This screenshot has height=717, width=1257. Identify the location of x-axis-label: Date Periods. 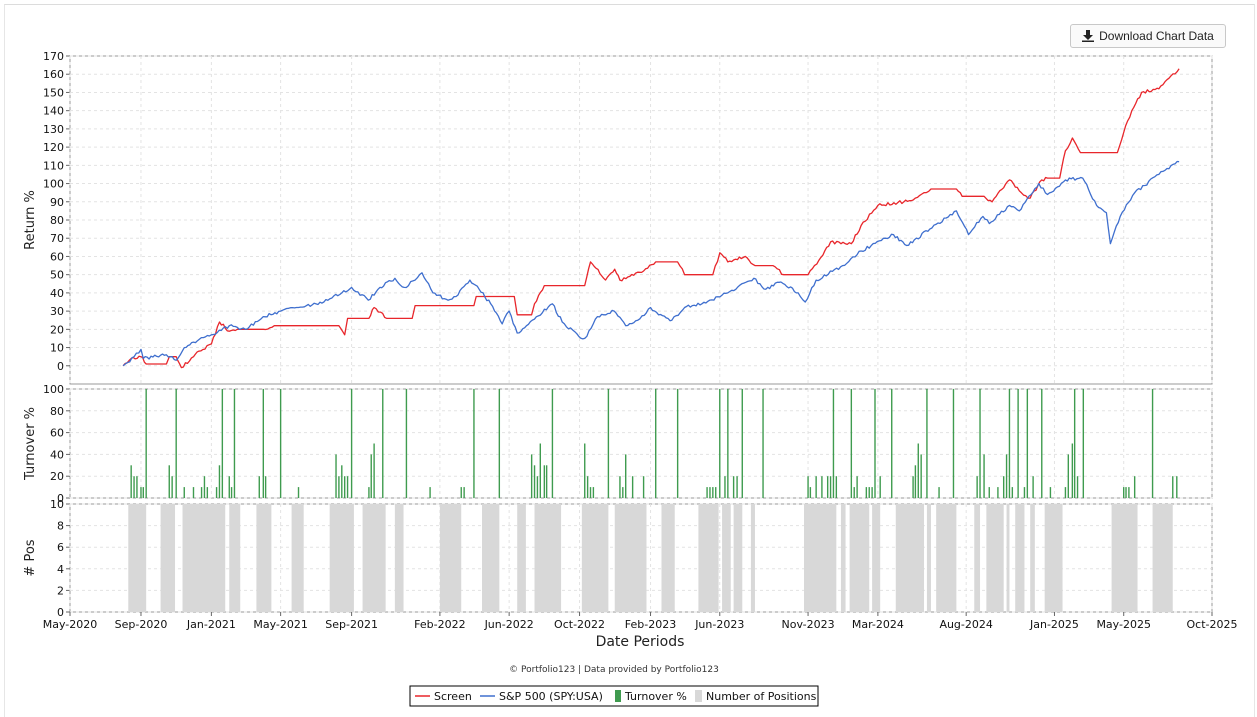
(640, 642).